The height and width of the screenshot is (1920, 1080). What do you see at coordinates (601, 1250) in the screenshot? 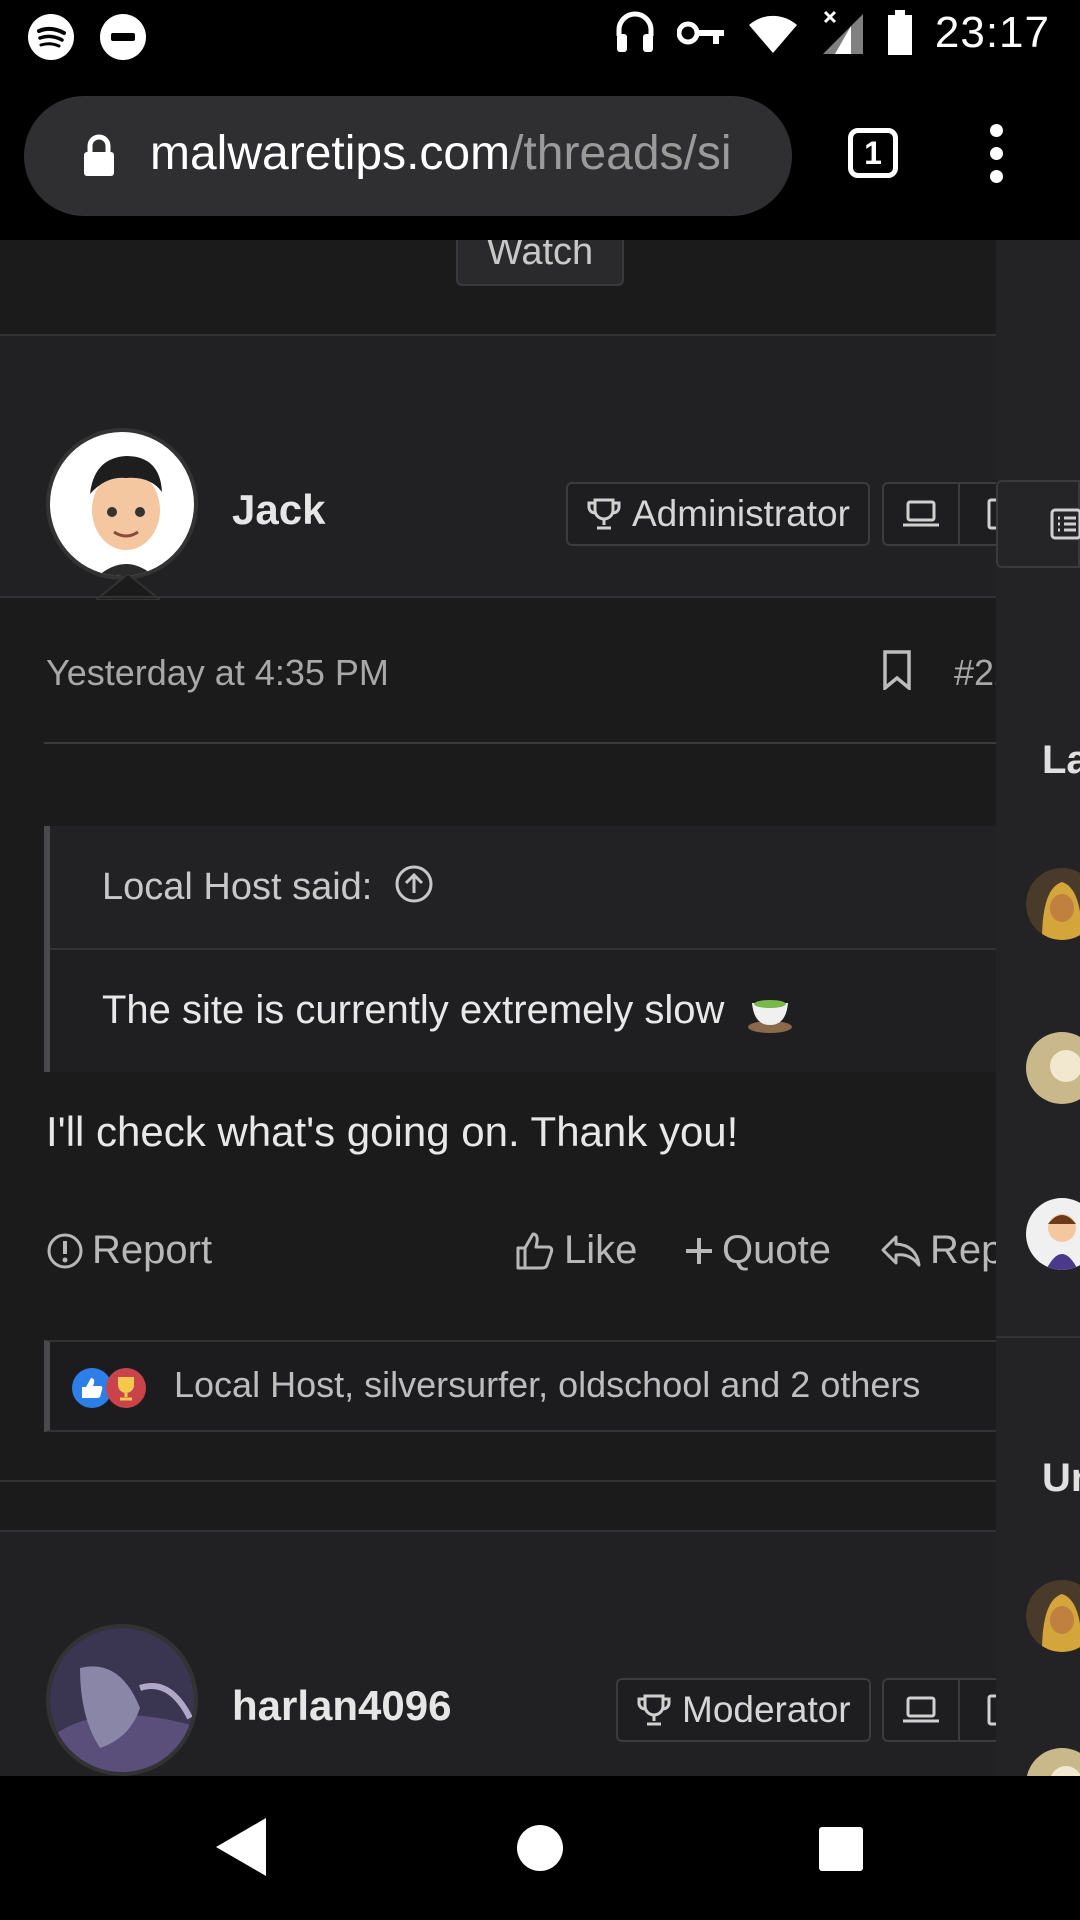
I see `like-label: Like` at bounding box center [601, 1250].